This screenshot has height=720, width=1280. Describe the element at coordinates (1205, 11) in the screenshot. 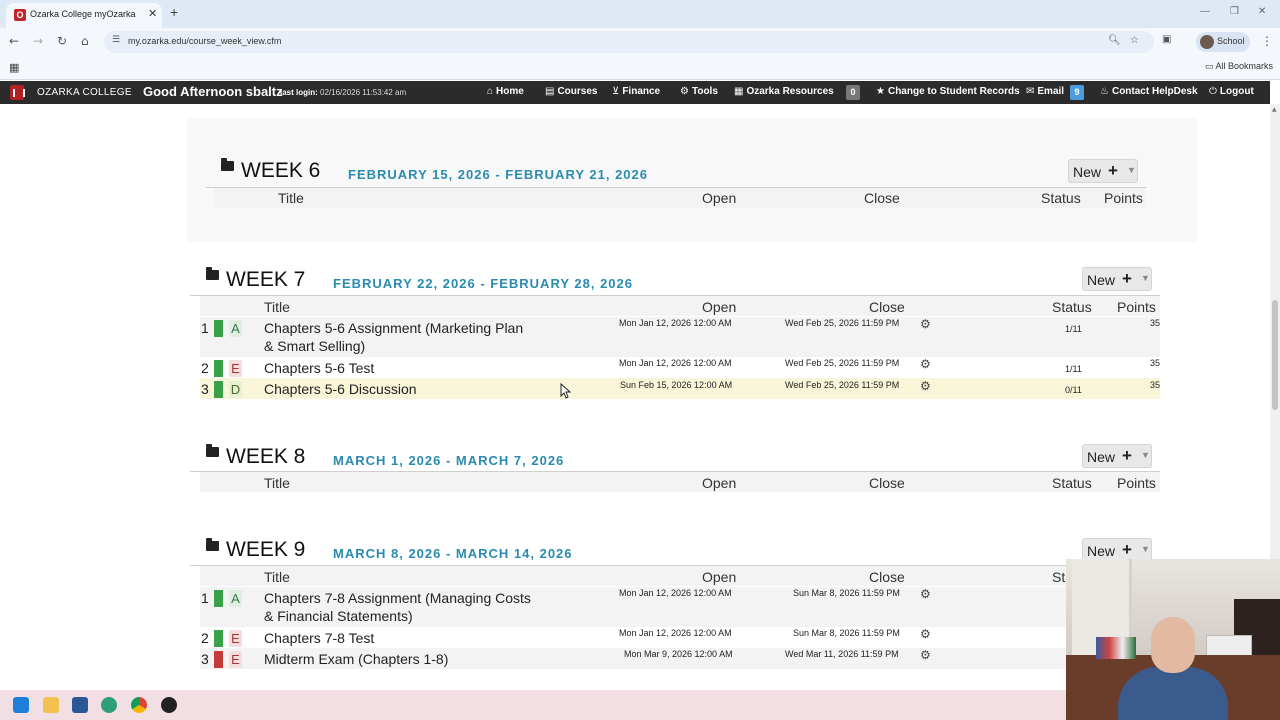

I see `minimize-icon: —` at that location.